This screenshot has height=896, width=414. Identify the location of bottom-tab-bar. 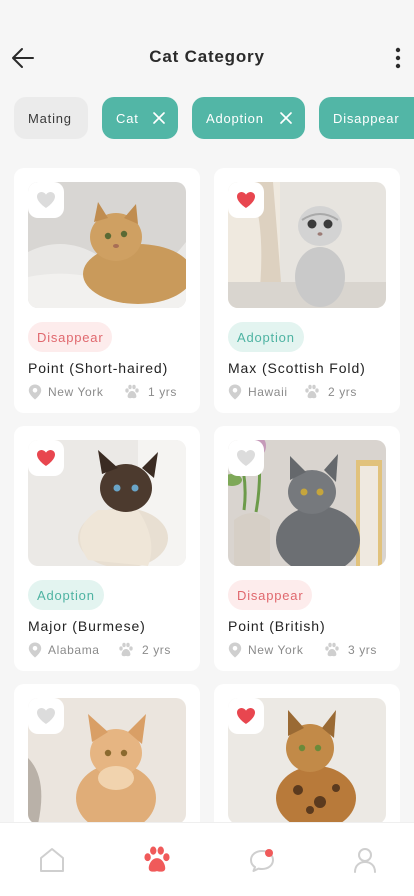
(207, 859).